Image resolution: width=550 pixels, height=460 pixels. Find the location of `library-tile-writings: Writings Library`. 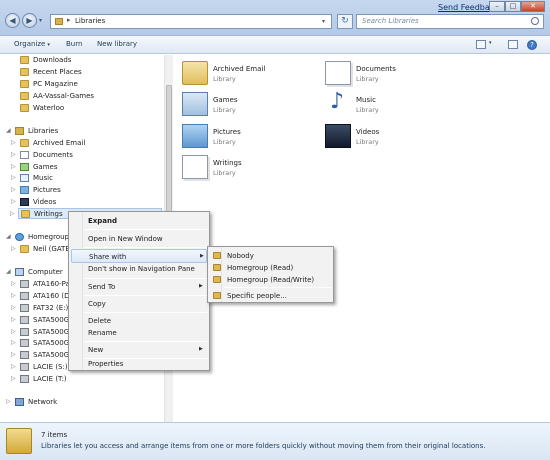

library-tile-writings: Writings Library is located at coordinates (257, 169).